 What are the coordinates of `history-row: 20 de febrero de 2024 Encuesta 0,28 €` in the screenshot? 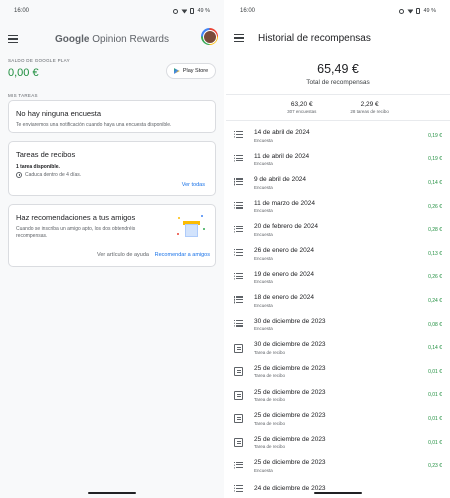 It's located at (338, 230).